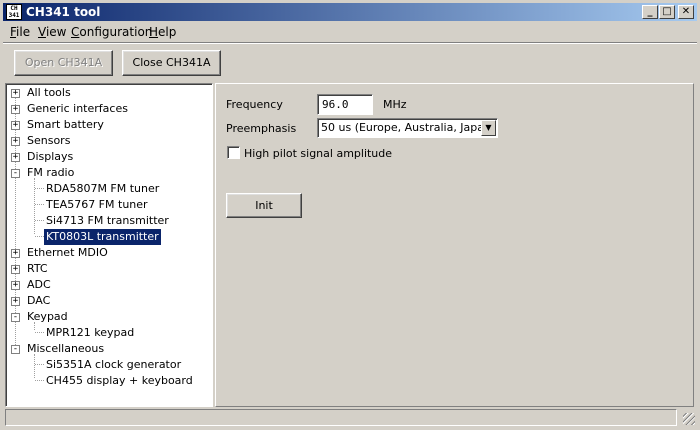 This screenshot has width=700, height=430. What do you see at coordinates (49, 92) in the screenshot?
I see `tree-item-label: All tools` at bounding box center [49, 92].